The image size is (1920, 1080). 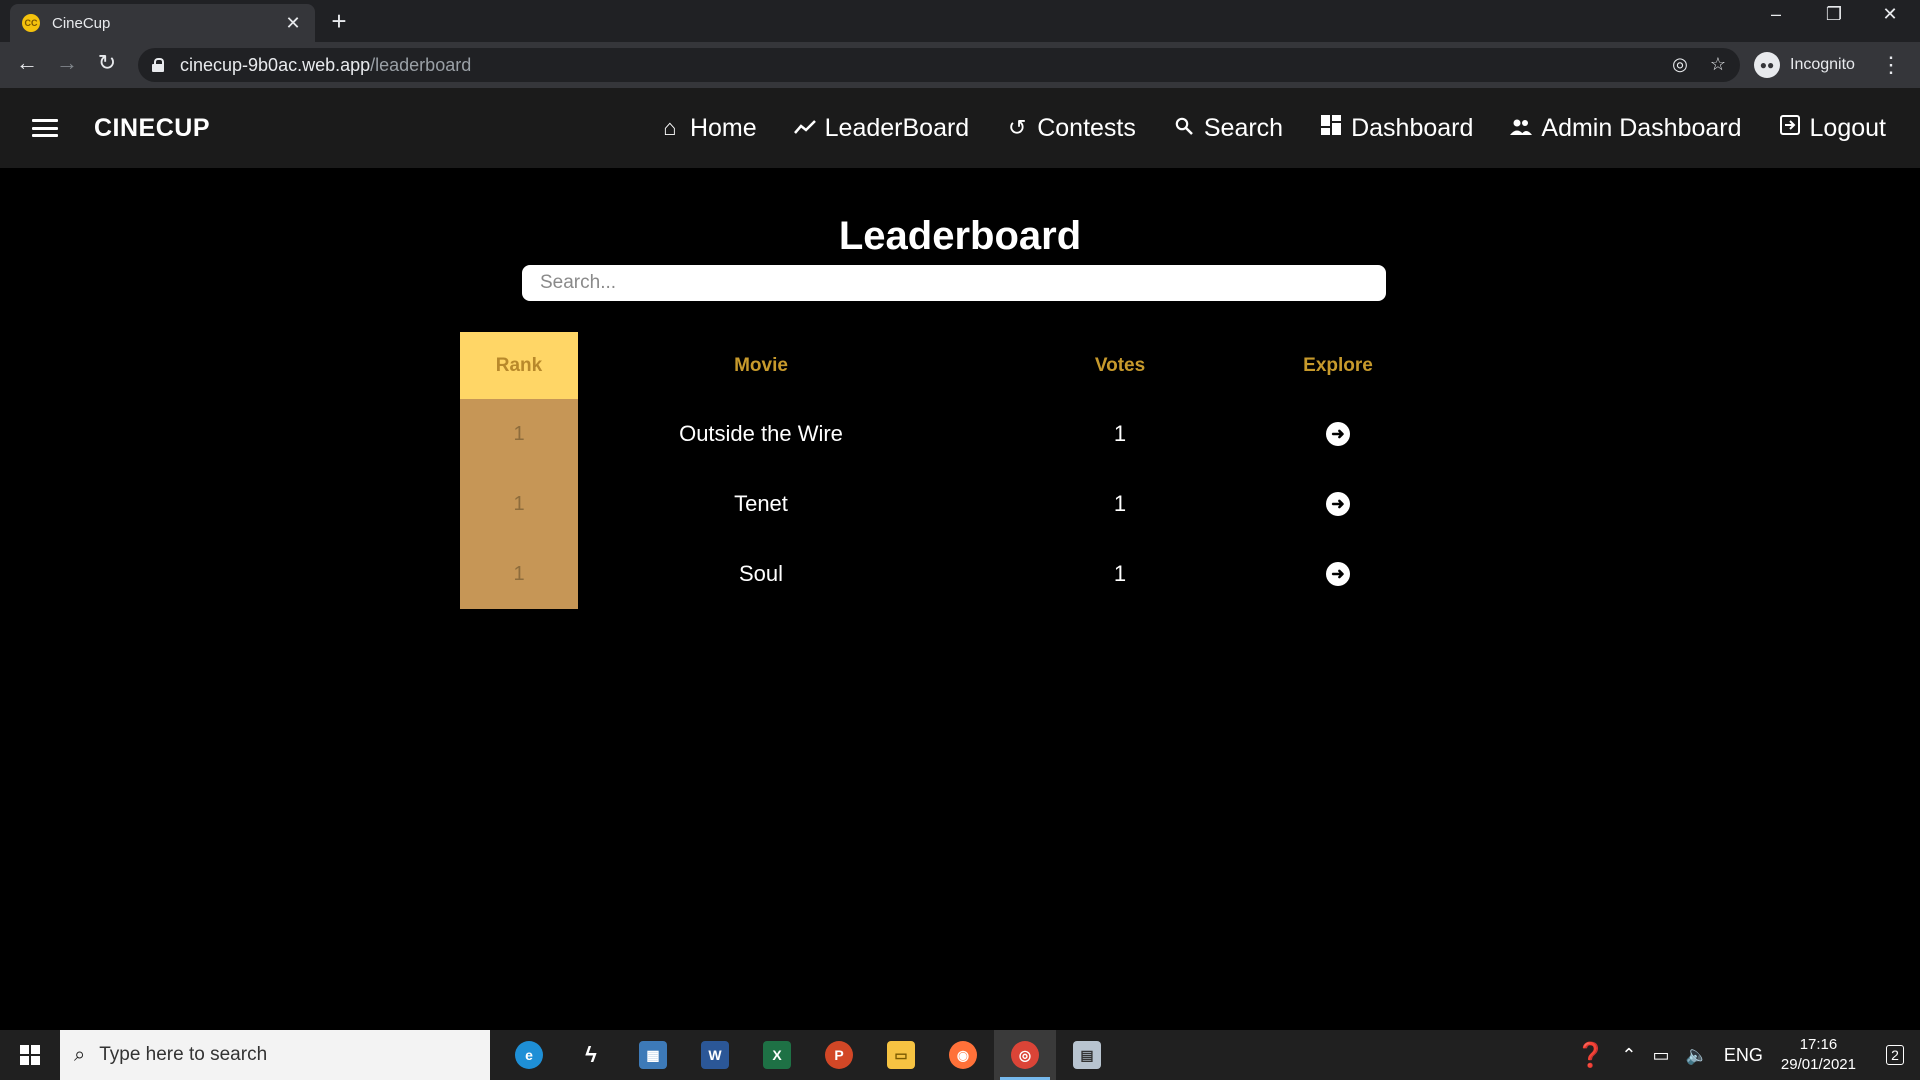 I want to click on nav-search: Search, so click(x=1227, y=128).